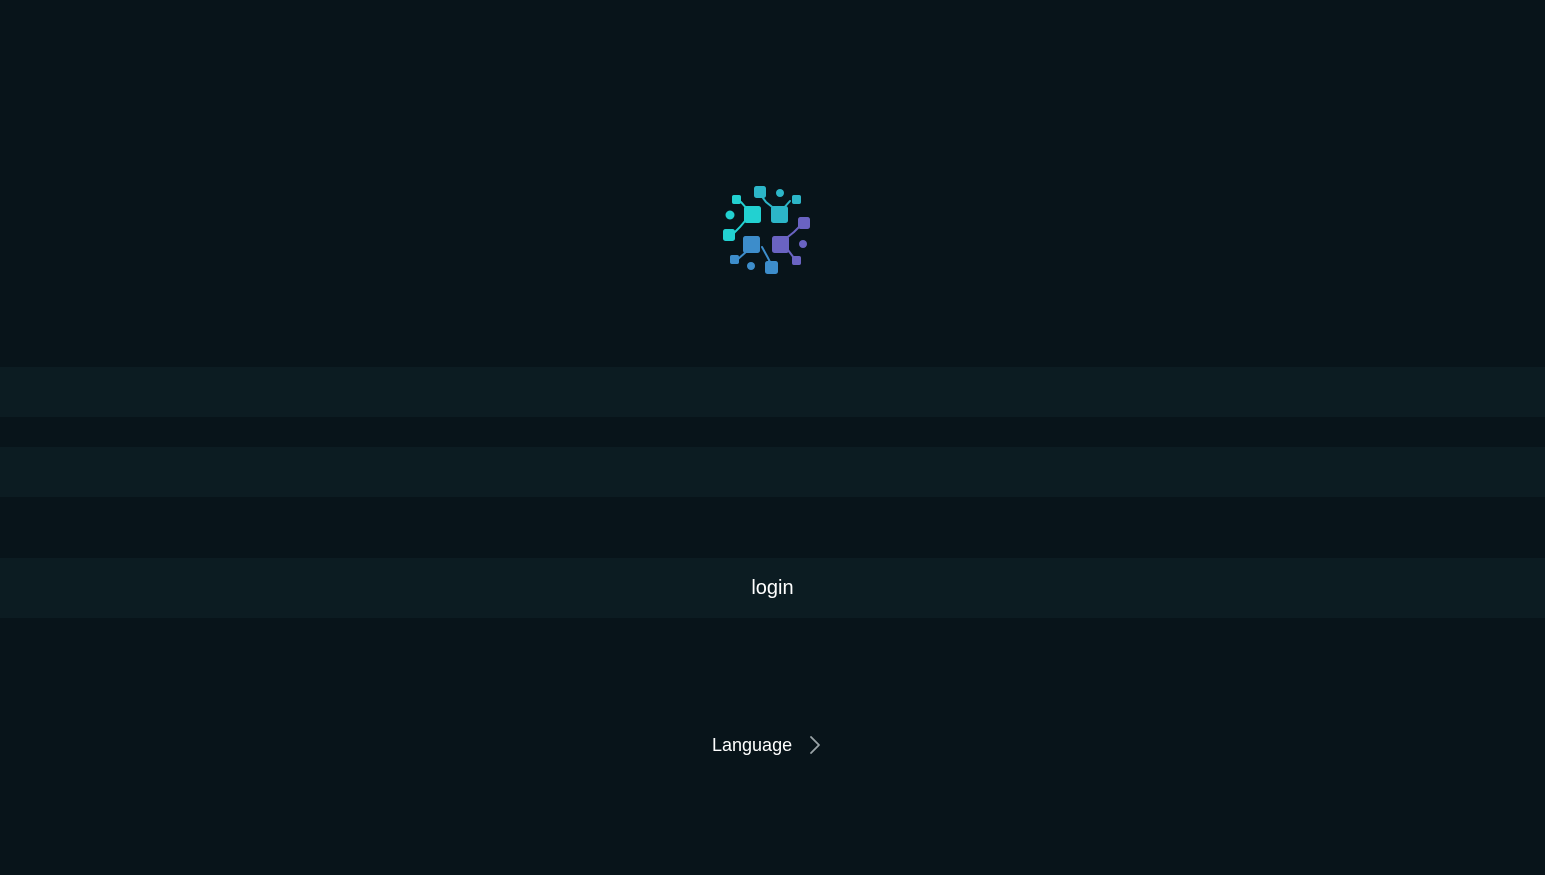 The width and height of the screenshot is (1545, 875). Describe the element at coordinates (752, 744) in the screenshot. I see `language-label: Language` at that location.